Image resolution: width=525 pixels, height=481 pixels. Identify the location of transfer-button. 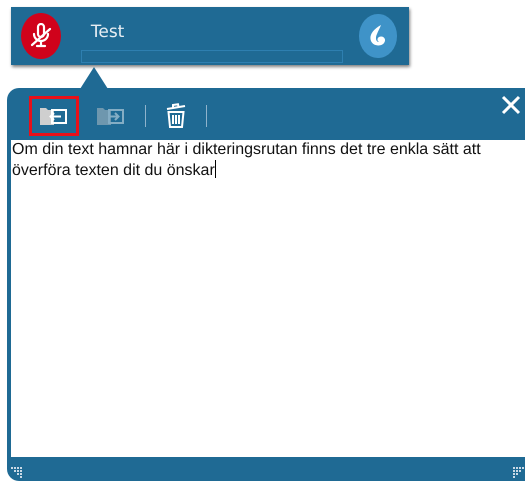
(54, 116).